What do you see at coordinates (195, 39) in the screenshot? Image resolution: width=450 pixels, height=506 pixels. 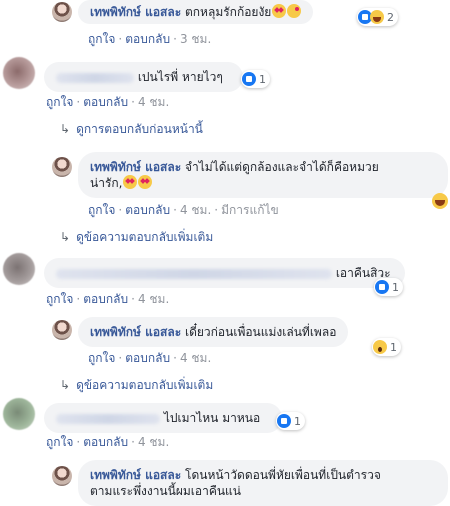 I see `comment-time: 3 ชม.` at bounding box center [195, 39].